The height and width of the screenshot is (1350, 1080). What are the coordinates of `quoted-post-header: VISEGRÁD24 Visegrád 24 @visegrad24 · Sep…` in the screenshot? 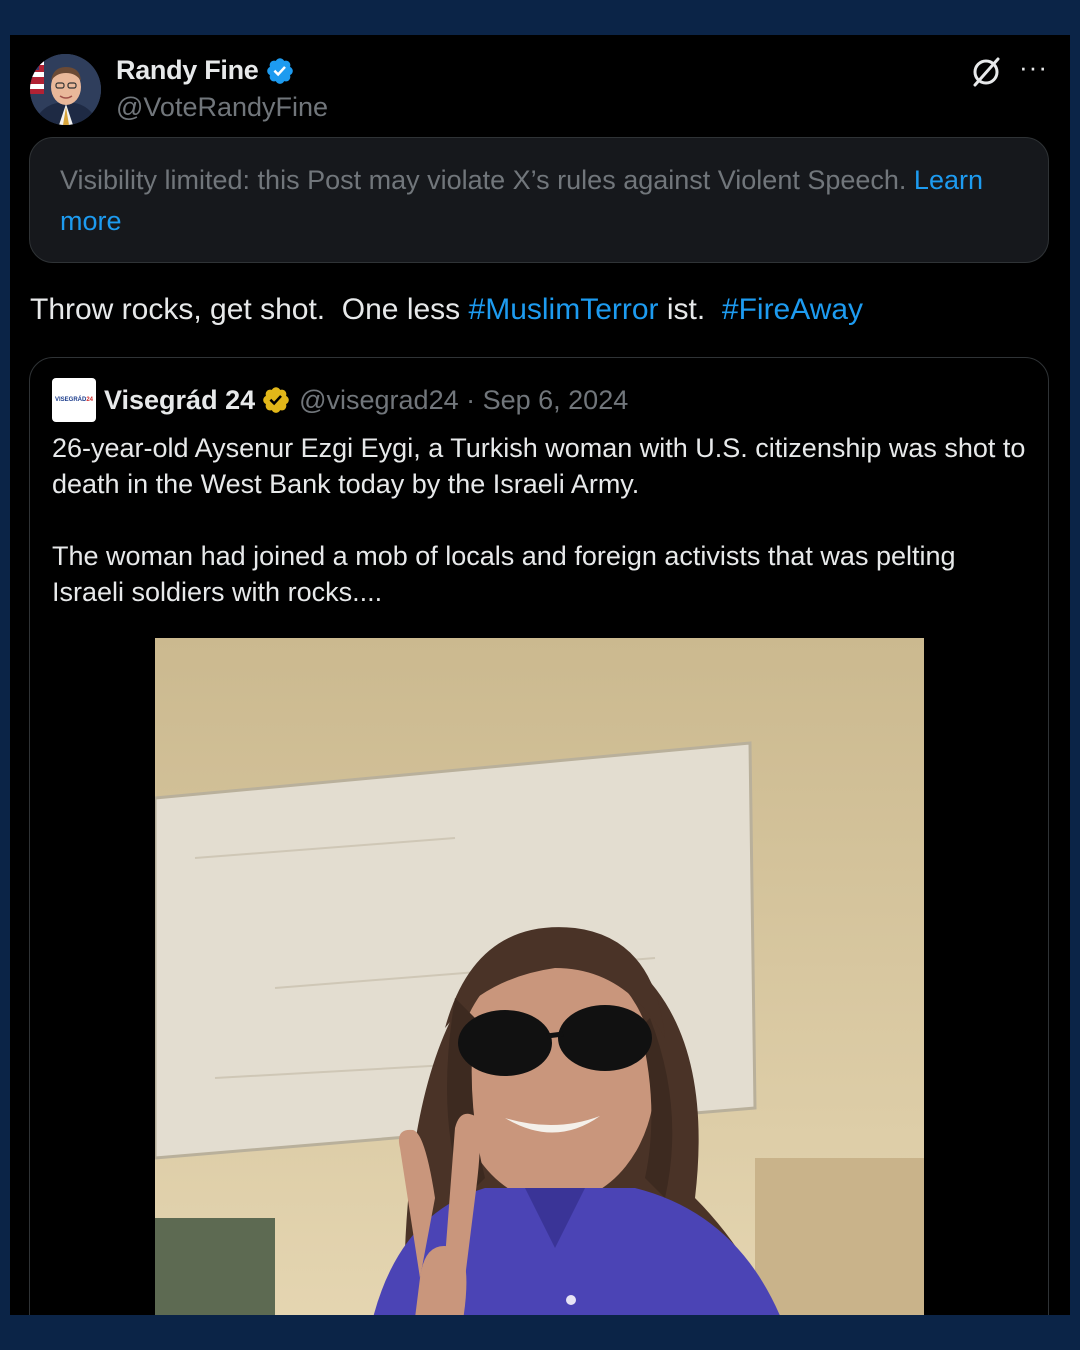 It's located at (340, 400).